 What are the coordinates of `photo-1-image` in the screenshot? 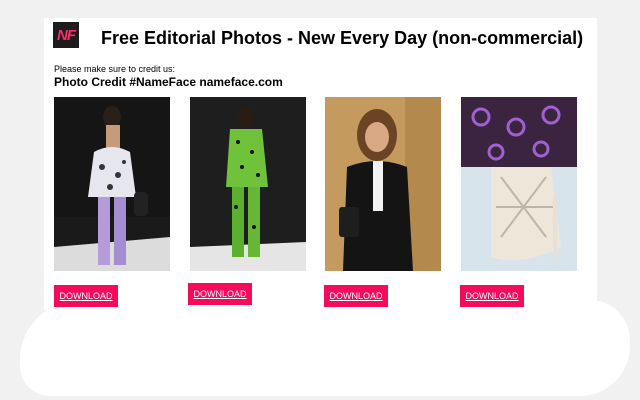 It's located at (112, 184).